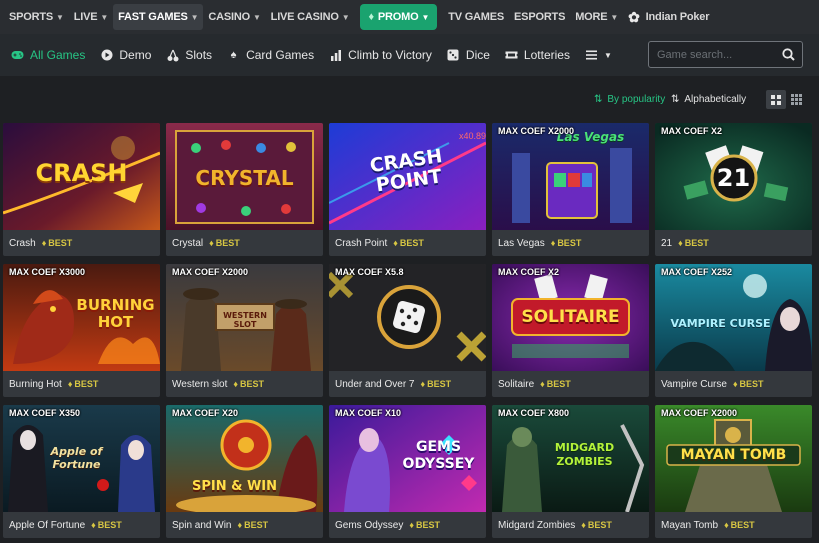 The height and width of the screenshot is (543, 819). I want to click on game-logo: CRYSTAL, so click(244, 178).